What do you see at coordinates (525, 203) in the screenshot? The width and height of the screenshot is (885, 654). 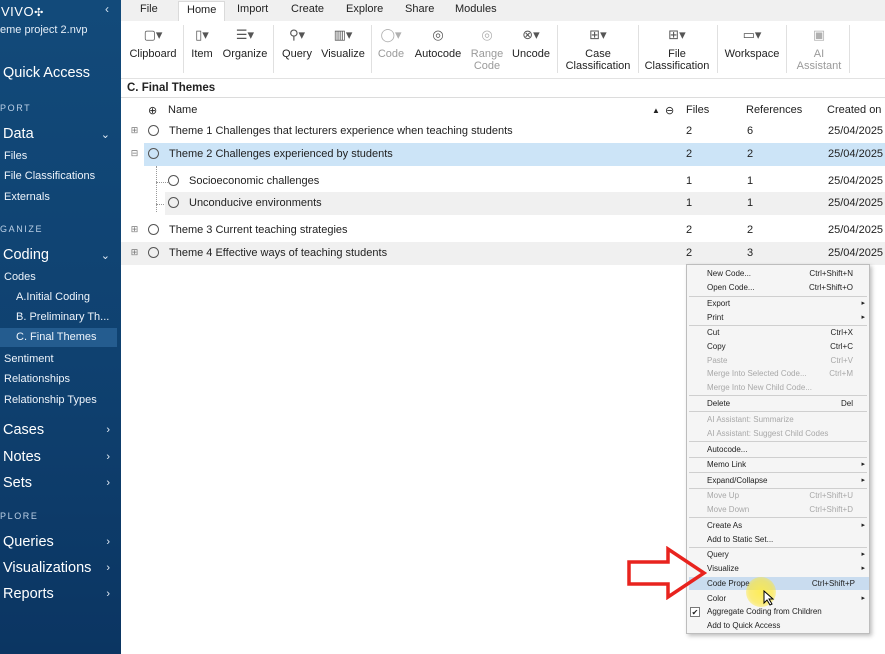 I see `table-row: Unconducive environments 1 1 25/04/2025` at bounding box center [525, 203].